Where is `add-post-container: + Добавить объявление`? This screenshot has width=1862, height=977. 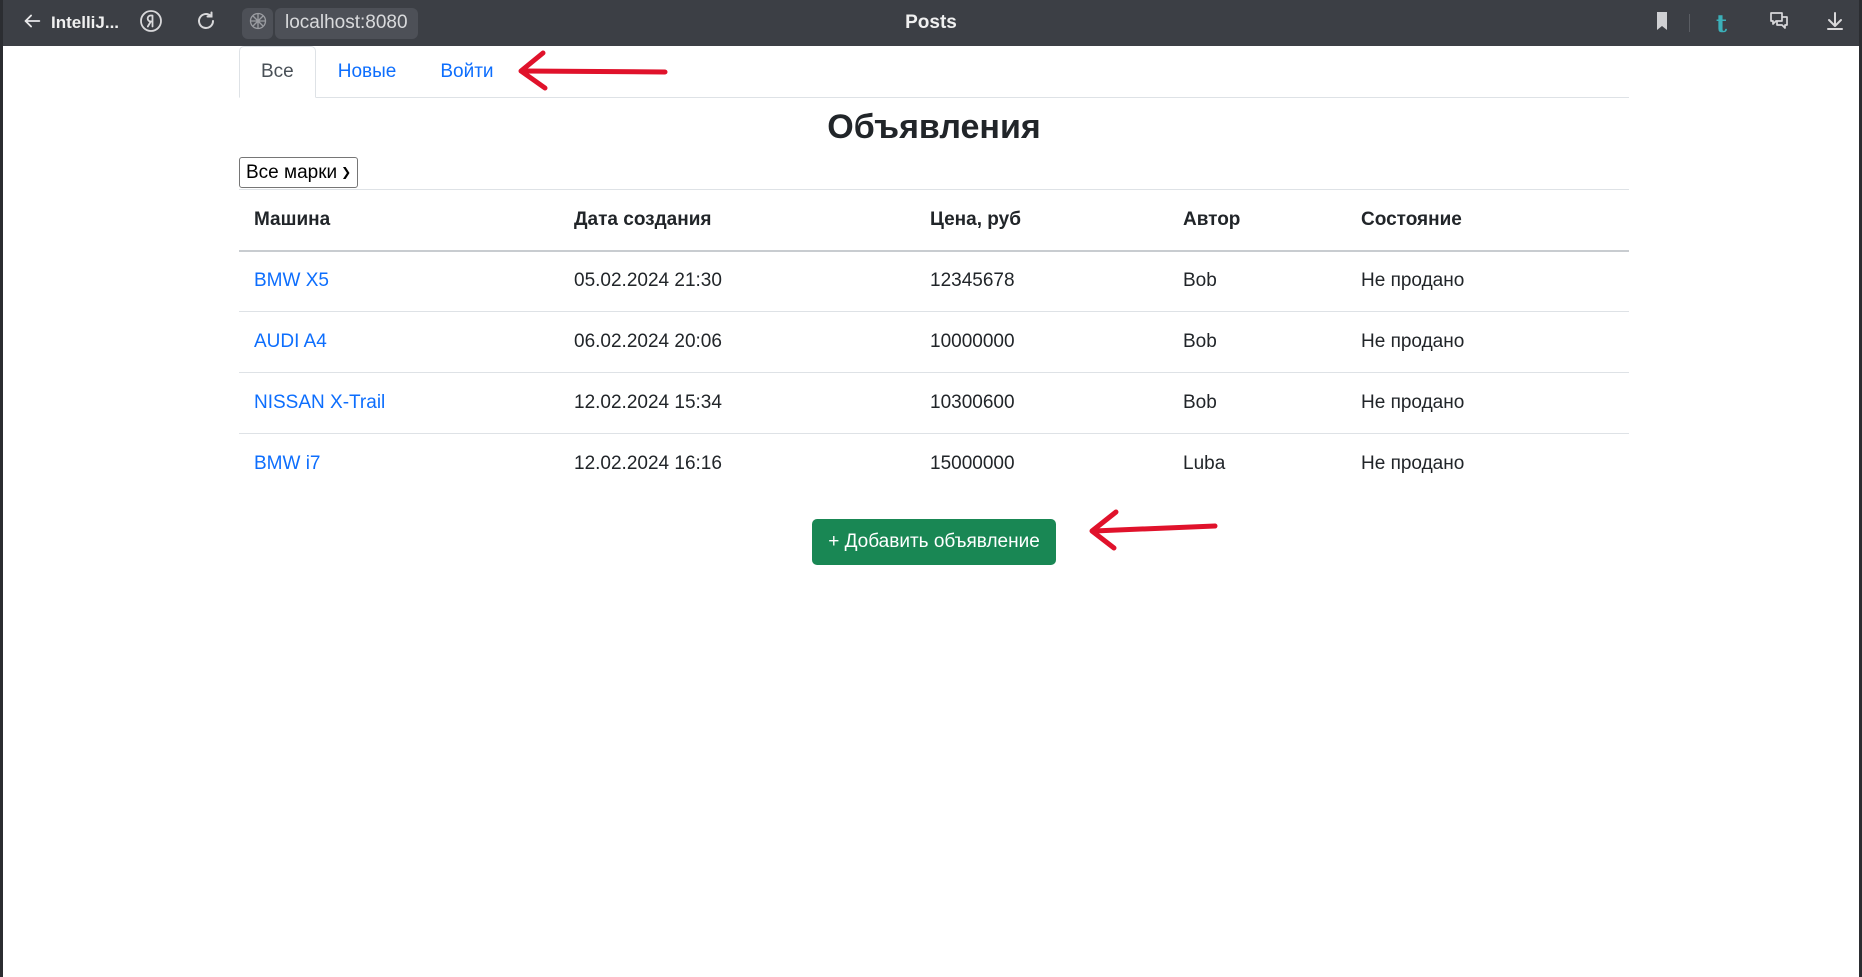 add-post-container: + Добавить объявление is located at coordinates (934, 541).